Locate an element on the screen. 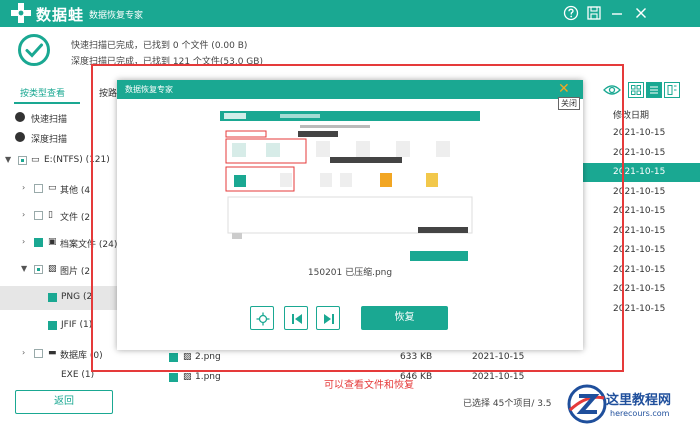 The image size is (700, 427). watermark-text: 这里教程网 is located at coordinates (639, 400).